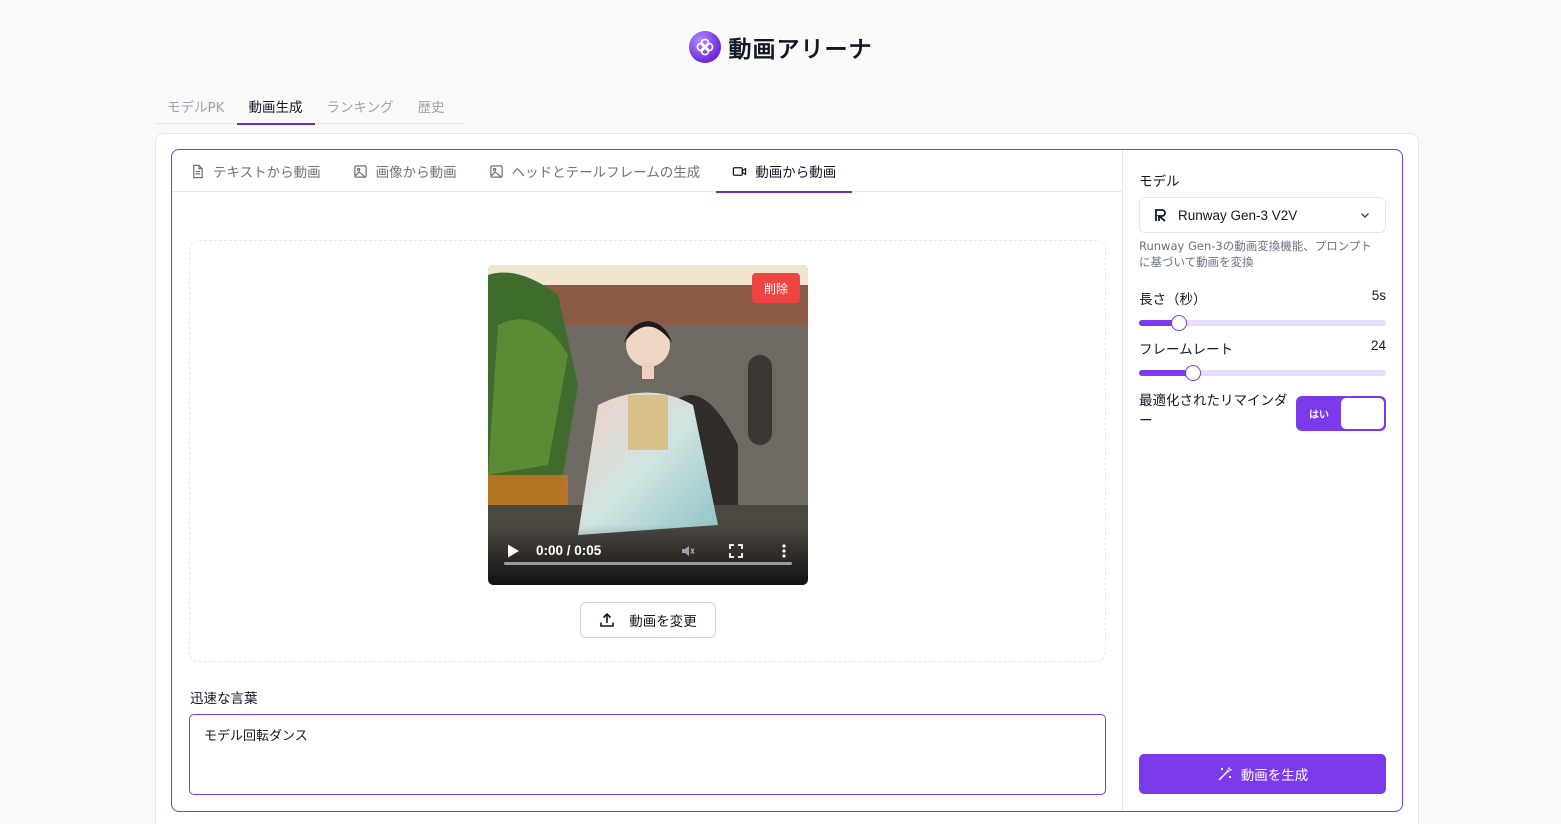 This screenshot has height=824, width=1561. I want to click on tab-label: ランキング, so click(360, 108).